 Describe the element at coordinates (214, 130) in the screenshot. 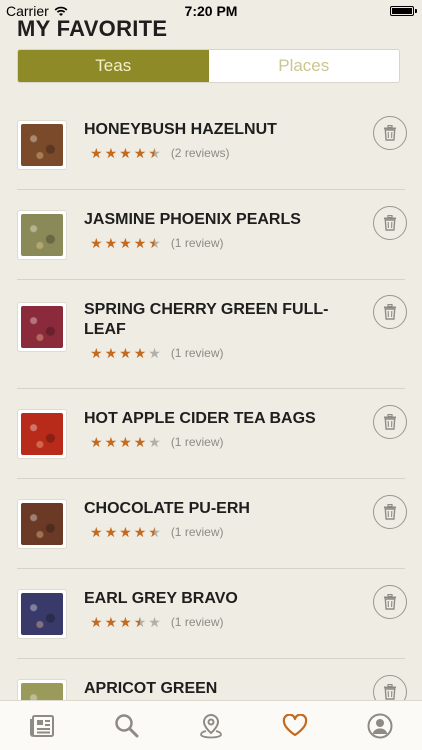

I see `tea-name: HONEYBUSH HAZELNUT` at that location.